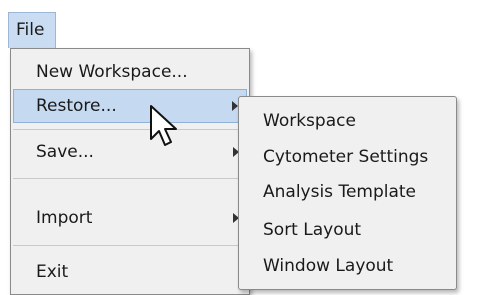  What do you see at coordinates (64, 218) in the screenshot?
I see `menu-item-label: Import` at bounding box center [64, 218].